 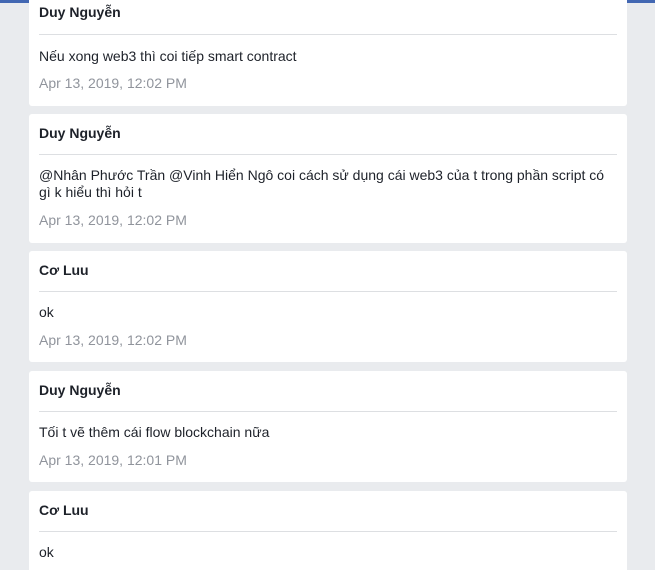 I want to click on message-text: Tối t vẽ thêm cái flow blockchain nữa, so click(x=154, y=432).